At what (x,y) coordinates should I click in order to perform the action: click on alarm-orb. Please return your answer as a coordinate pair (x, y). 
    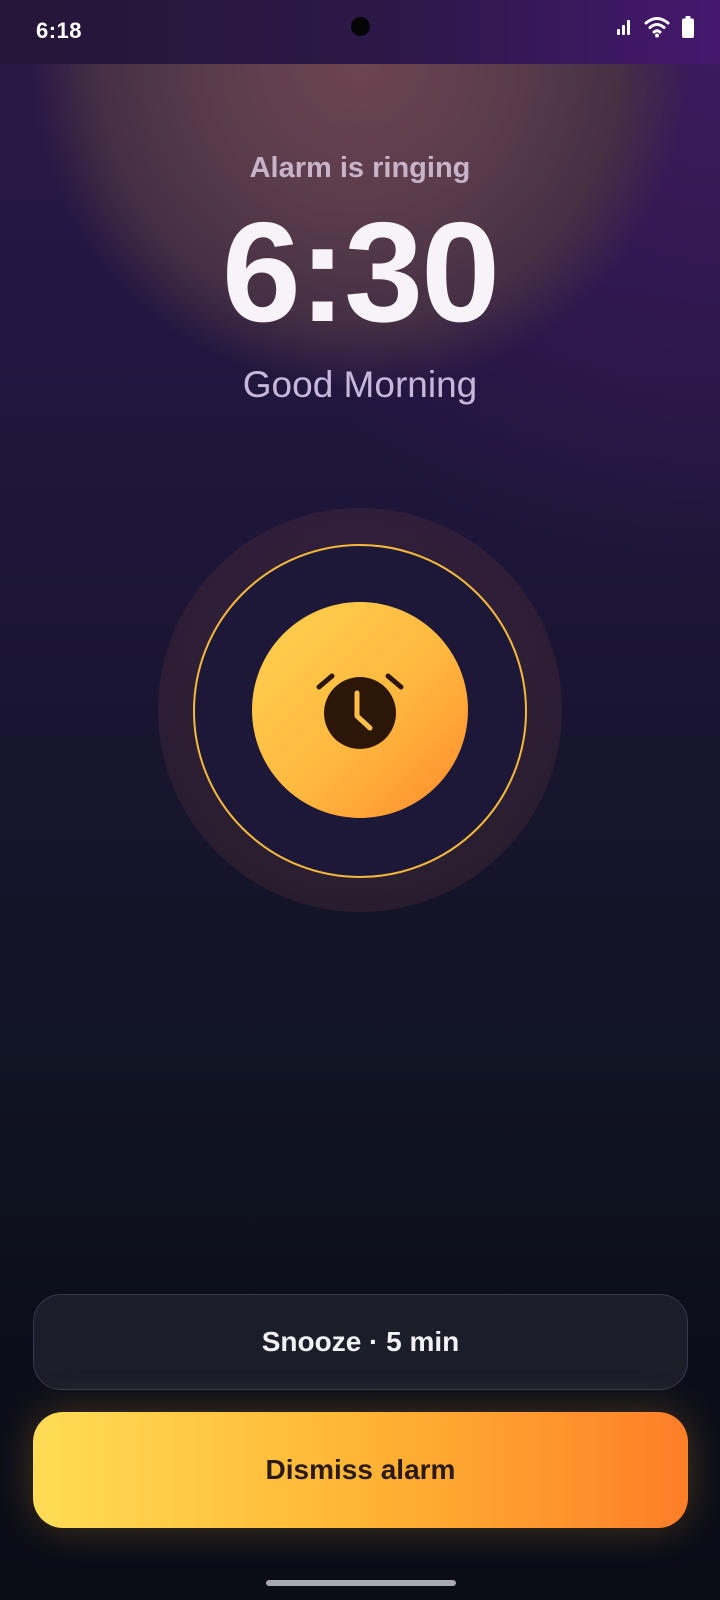
    Looking at the image, I should click on (360, 710).